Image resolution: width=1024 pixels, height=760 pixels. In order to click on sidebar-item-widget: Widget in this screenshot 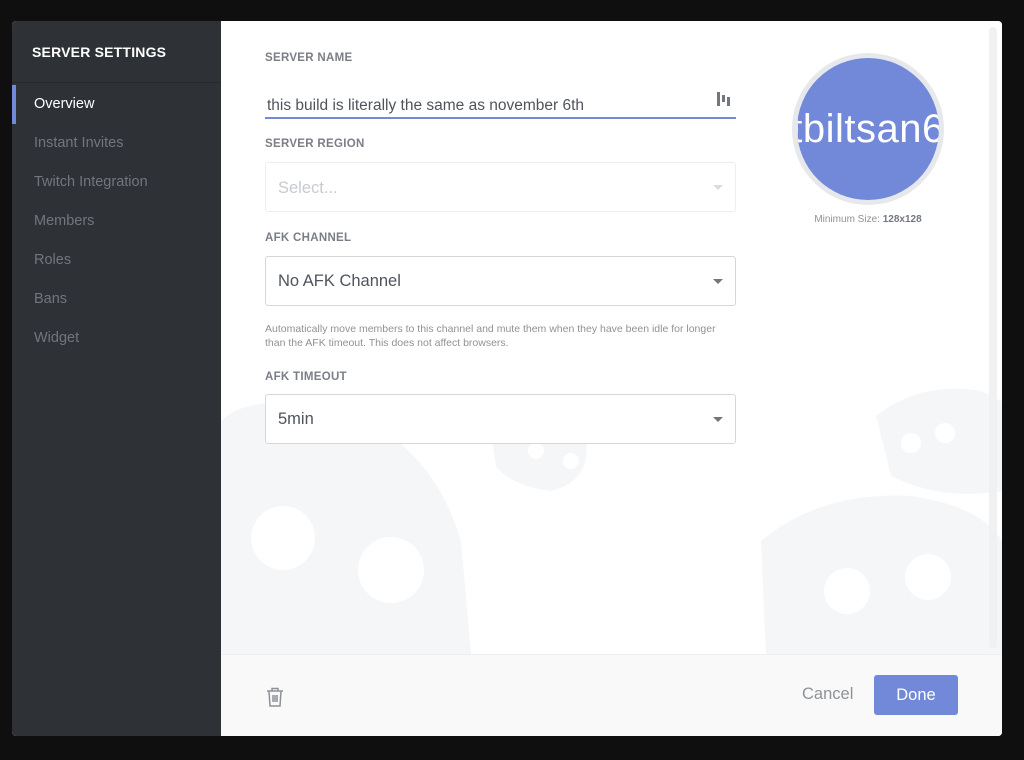, I will do `click(116, 338)`.